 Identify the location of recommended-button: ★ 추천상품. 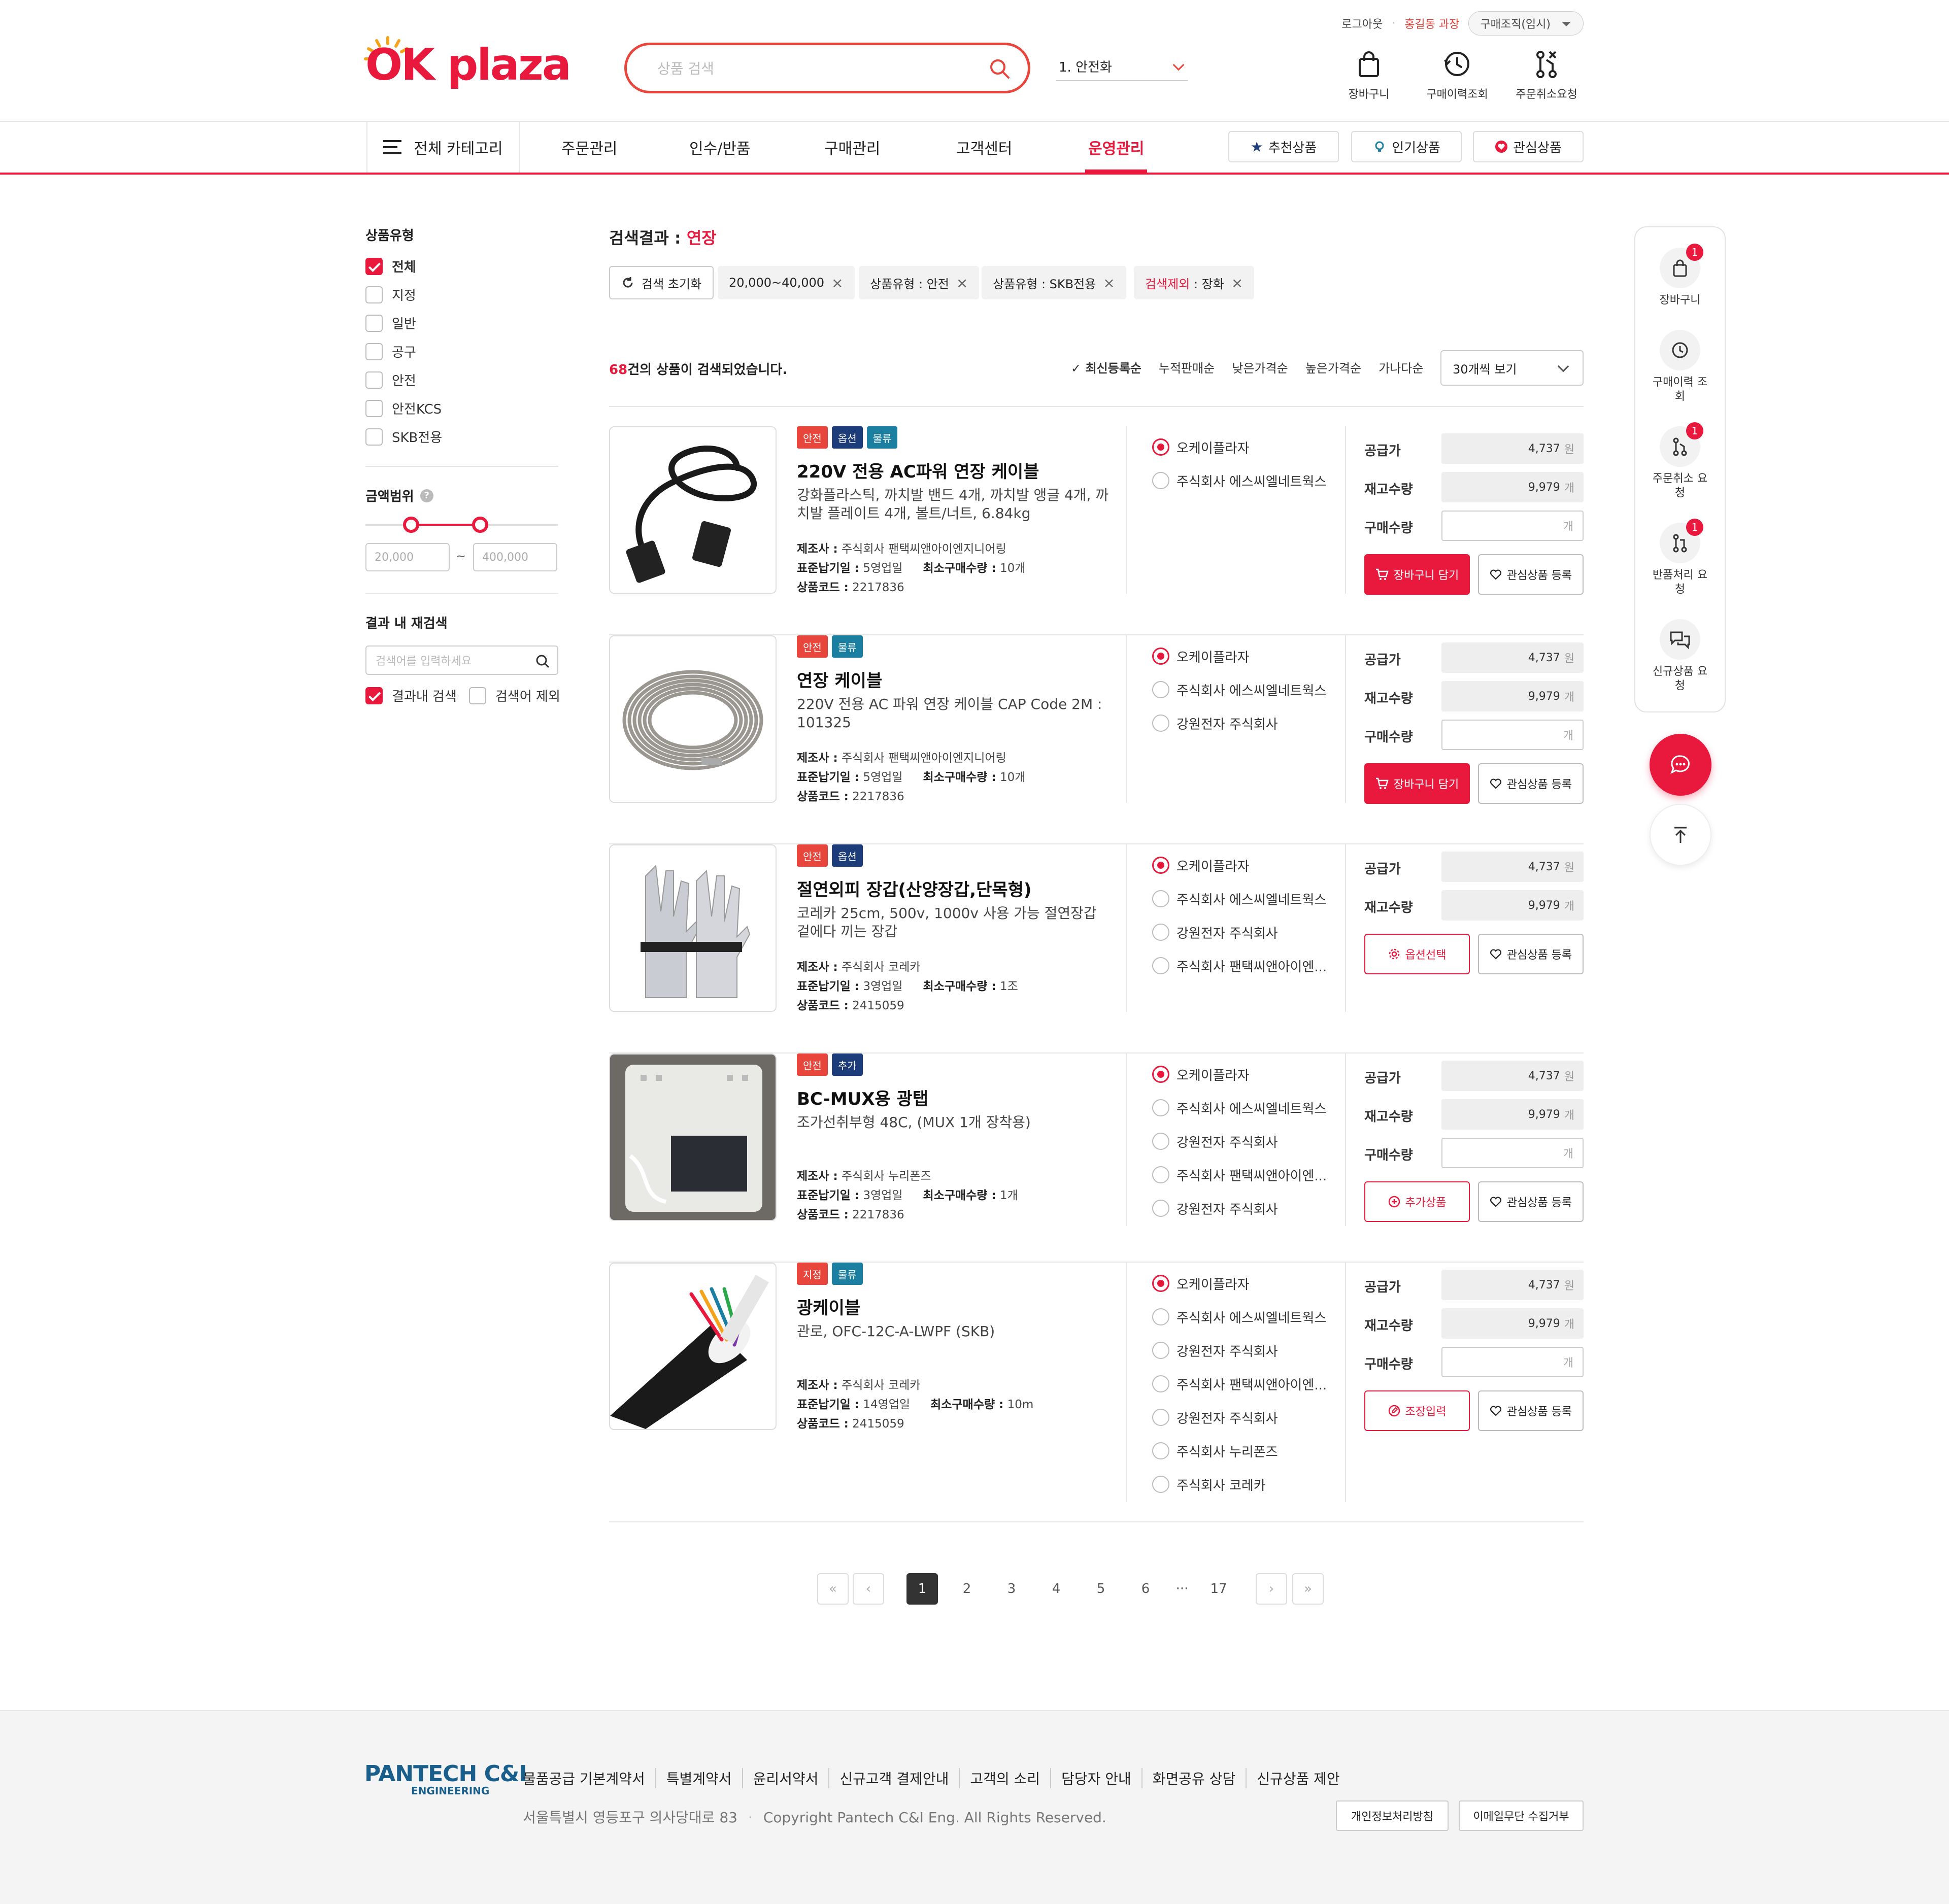
(1283, 146).